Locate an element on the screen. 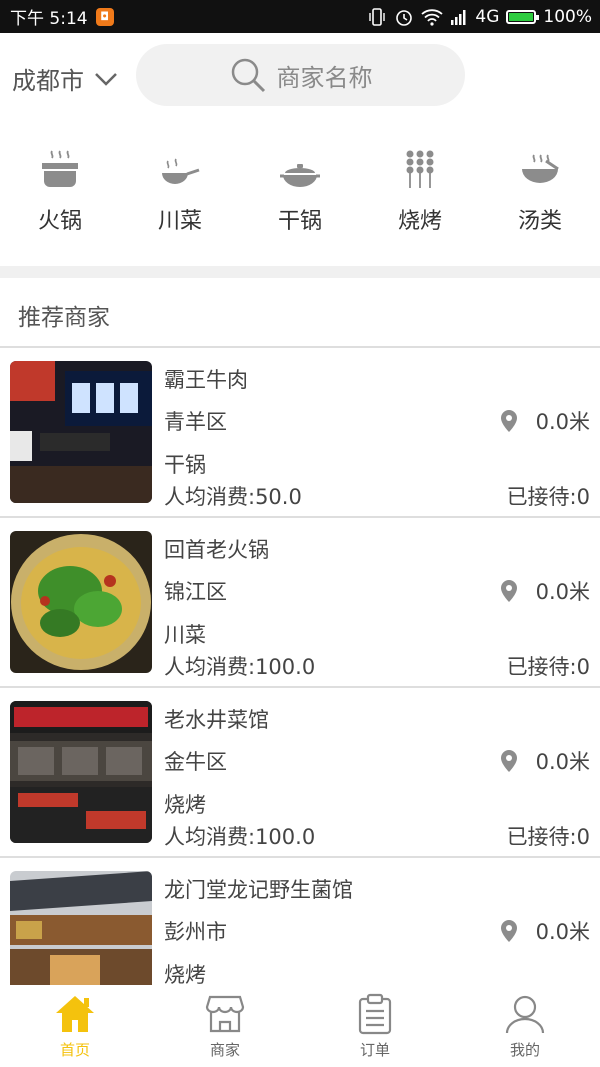 The image size is (600, 1067). search-input: 商家名称 is located at coordinates (300, 75).